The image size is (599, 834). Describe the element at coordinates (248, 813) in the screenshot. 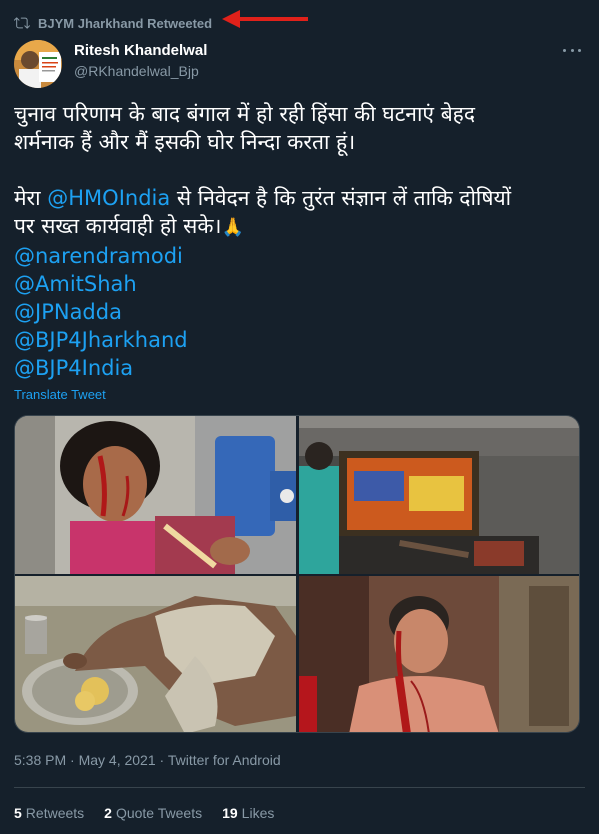

I see `likes-count: 19 Likes` at that location.